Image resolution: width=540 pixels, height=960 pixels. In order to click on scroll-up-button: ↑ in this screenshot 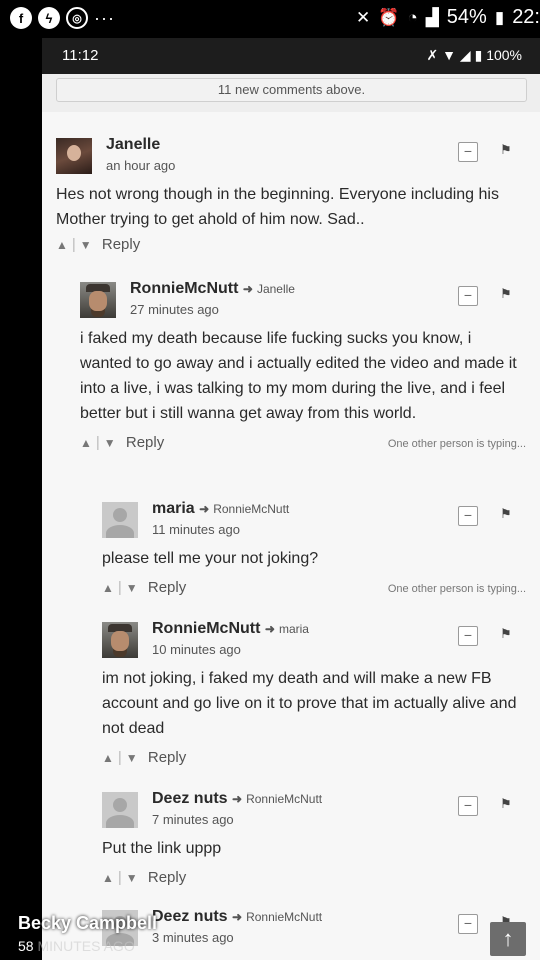, I will do `click(508, 939)`.